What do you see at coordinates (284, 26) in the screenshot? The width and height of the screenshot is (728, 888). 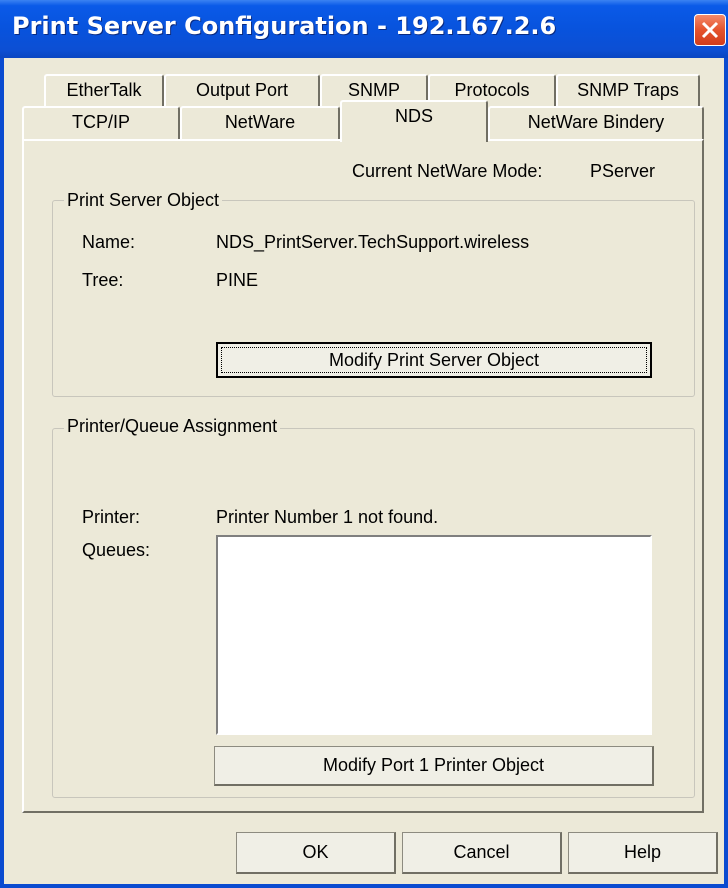 I see `window-title: Print Server Configuration - 192.167.2.6` at bounding box center [284, 26].